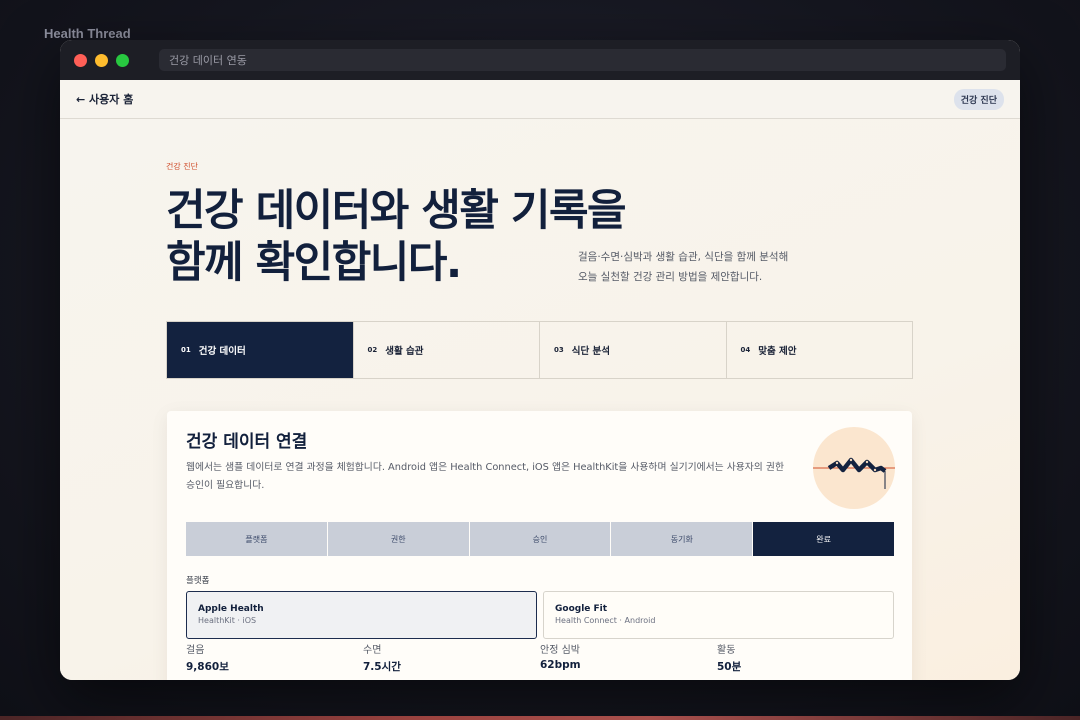 Image resolution: width=1080 pixels, height=720 pixels. What do you see at coordinates (447, 350) in the screenshot?
I see `step-lifestyle: 02 생활 습관` at bounding box center [447, 350].